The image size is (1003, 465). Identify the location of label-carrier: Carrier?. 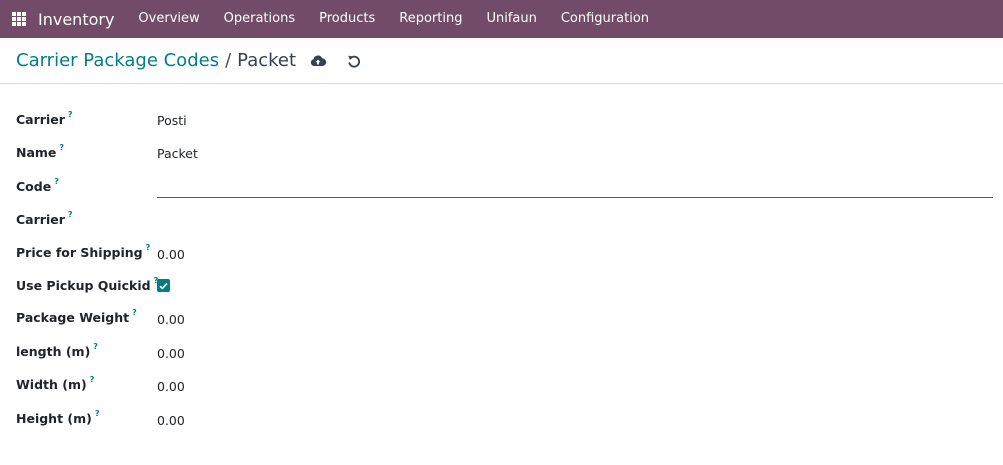
(44, 118).